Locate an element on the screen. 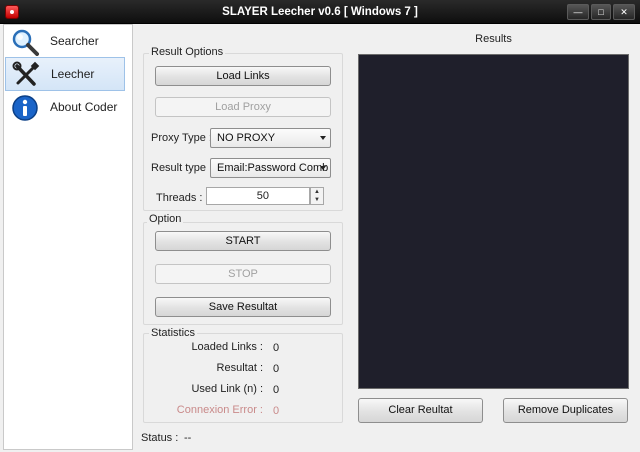 The image size is (640, 452). maximize-button: □ is located at coordinates (601, 12).